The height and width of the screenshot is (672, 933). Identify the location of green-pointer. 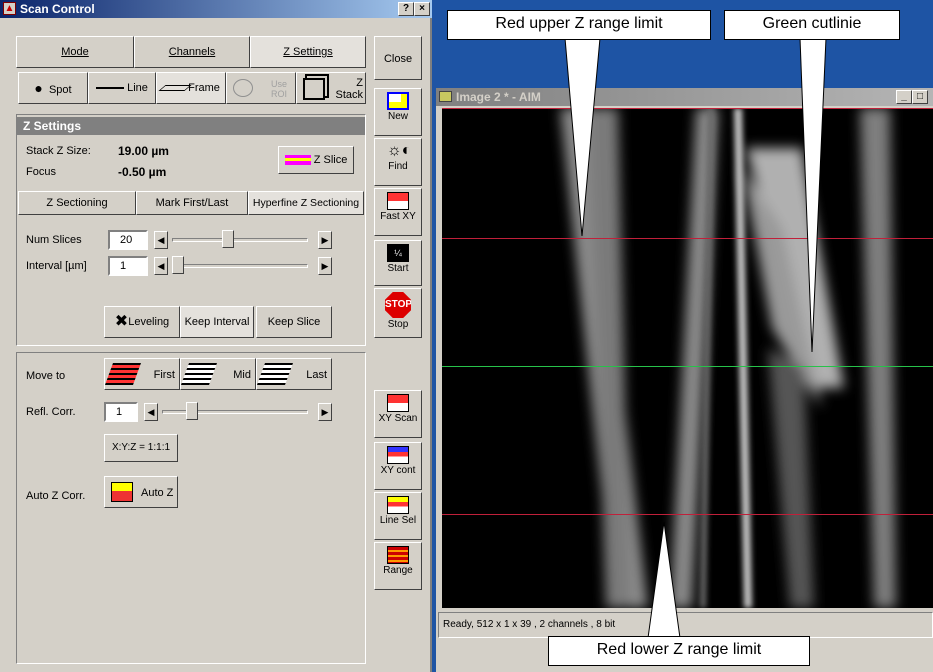
(813, 195).